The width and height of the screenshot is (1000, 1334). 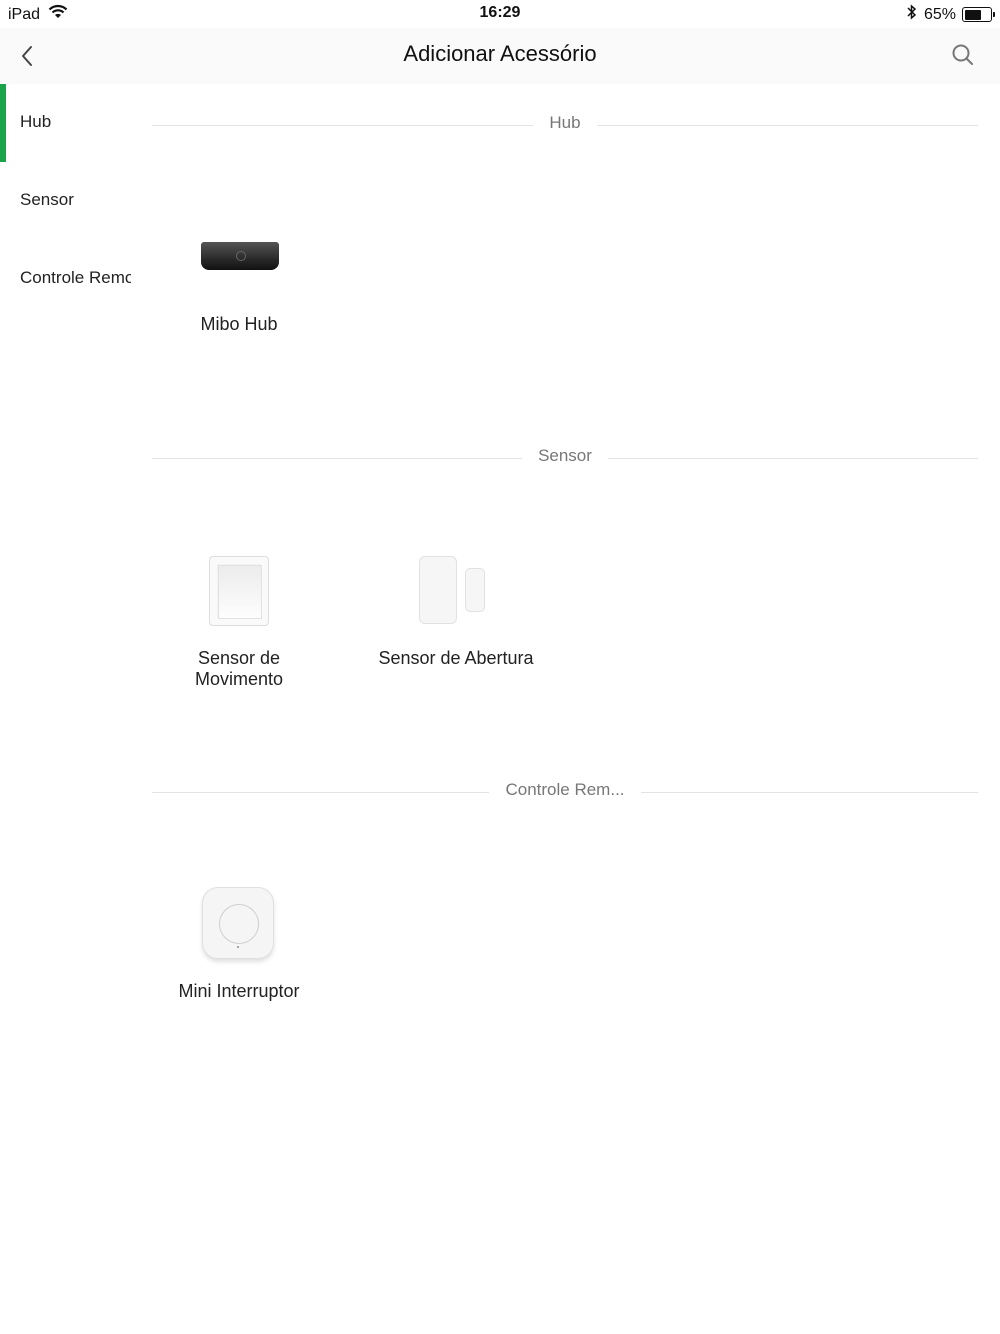 What do you see at coordinates (239, 593) in the screenshot?
I see `motion-sensor-icon` at bounding box center [239, 593].